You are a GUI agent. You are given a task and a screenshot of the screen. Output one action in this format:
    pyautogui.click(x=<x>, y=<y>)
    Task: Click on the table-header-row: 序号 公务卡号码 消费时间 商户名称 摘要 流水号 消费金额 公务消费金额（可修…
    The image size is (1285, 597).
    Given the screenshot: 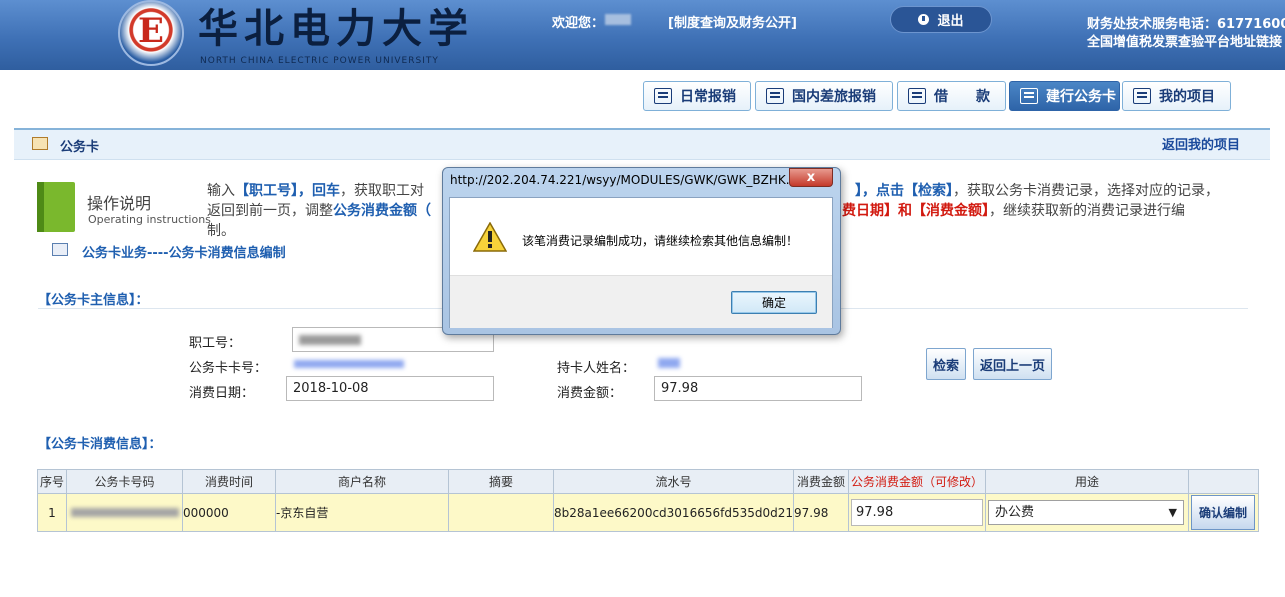 What is the action you would take?
    pyautogui.click(x=648, y=481)
    